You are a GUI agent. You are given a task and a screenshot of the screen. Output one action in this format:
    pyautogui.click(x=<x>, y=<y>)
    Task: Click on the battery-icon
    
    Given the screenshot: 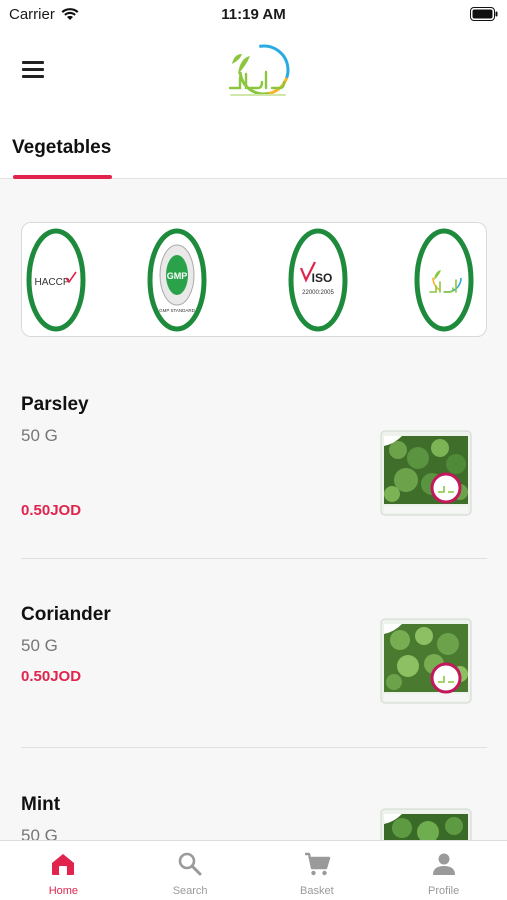 What is the action you would take?
    pyautogui.click(x=484, y=14)
    